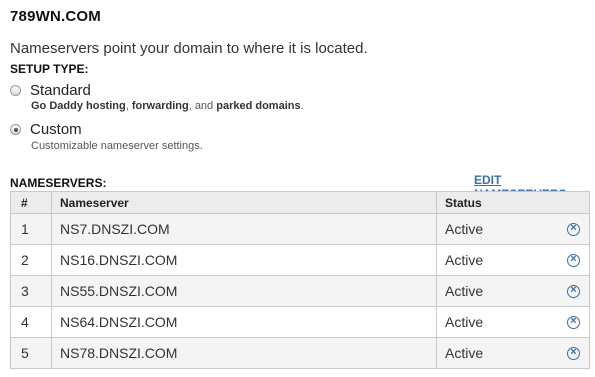 The image size is (595, 377). What do you see at coordinates (31, 322) in the screenshot?
I see `row-number: 4` at bounding box center [31, 322].